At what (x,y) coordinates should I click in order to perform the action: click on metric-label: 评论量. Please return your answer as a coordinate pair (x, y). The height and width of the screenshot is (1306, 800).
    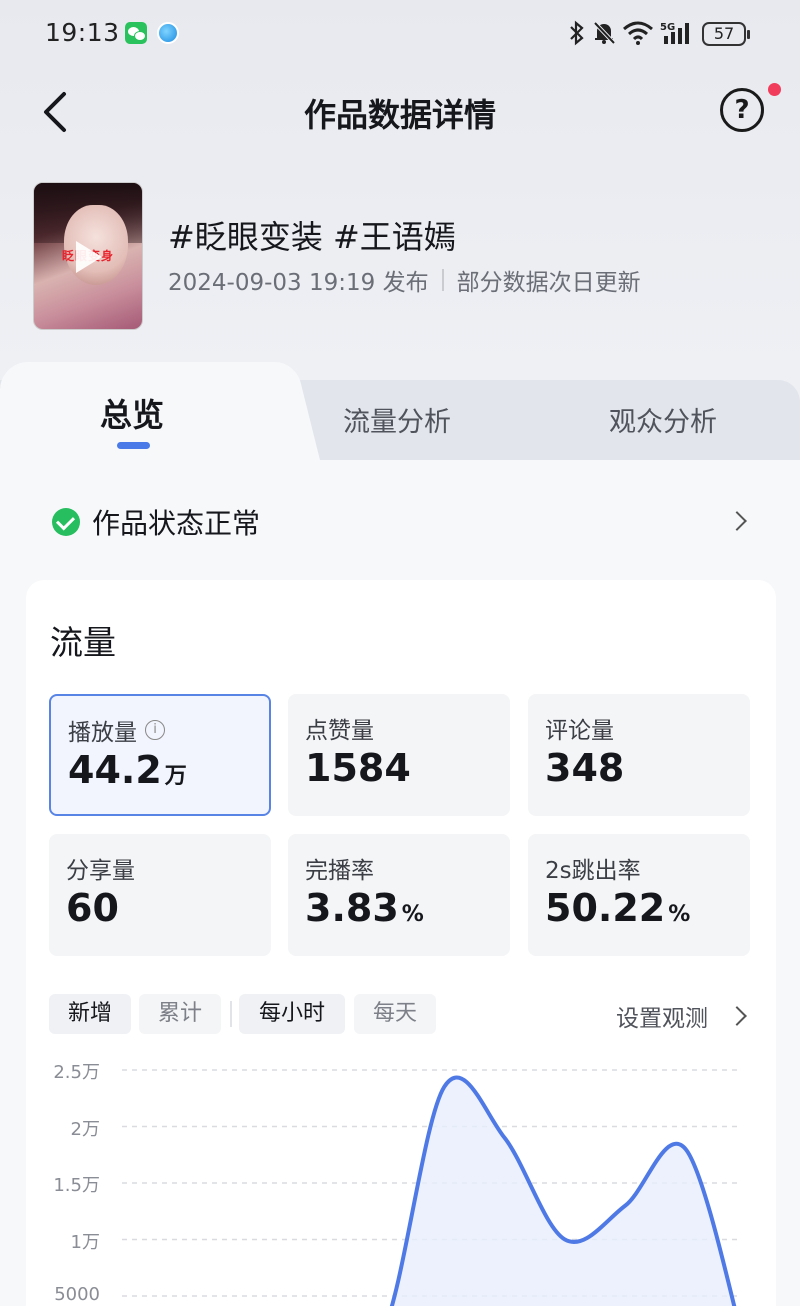
    Looking at the image, I should click on (579, 731).